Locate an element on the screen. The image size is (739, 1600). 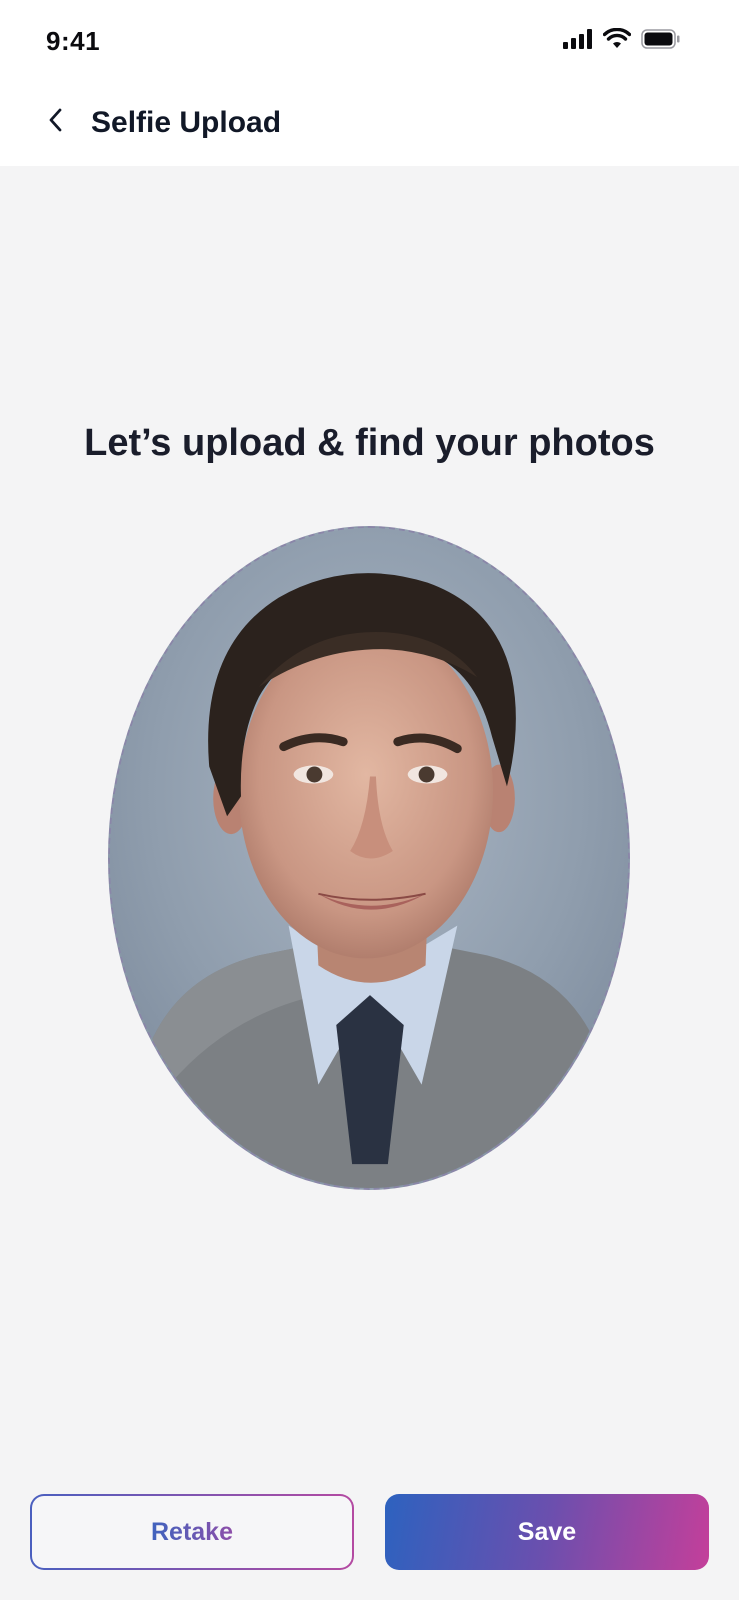
headline: Let’s upload & find your photos is located at coordinates (369, 443).